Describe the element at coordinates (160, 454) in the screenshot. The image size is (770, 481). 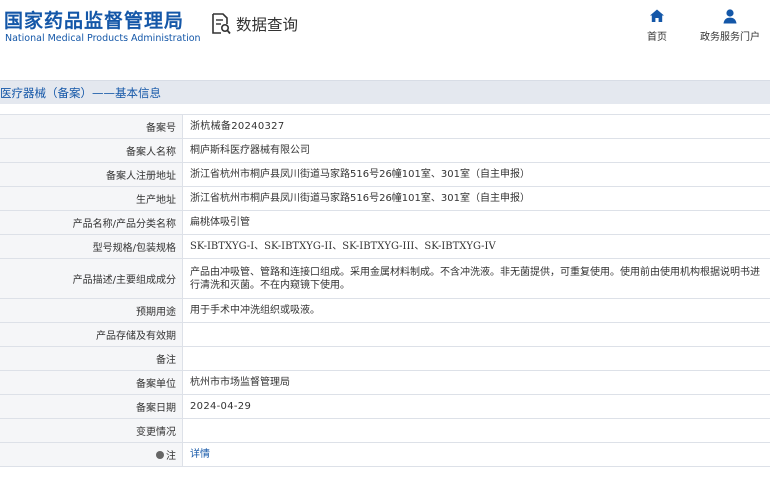
I see `info-icon` at that location.